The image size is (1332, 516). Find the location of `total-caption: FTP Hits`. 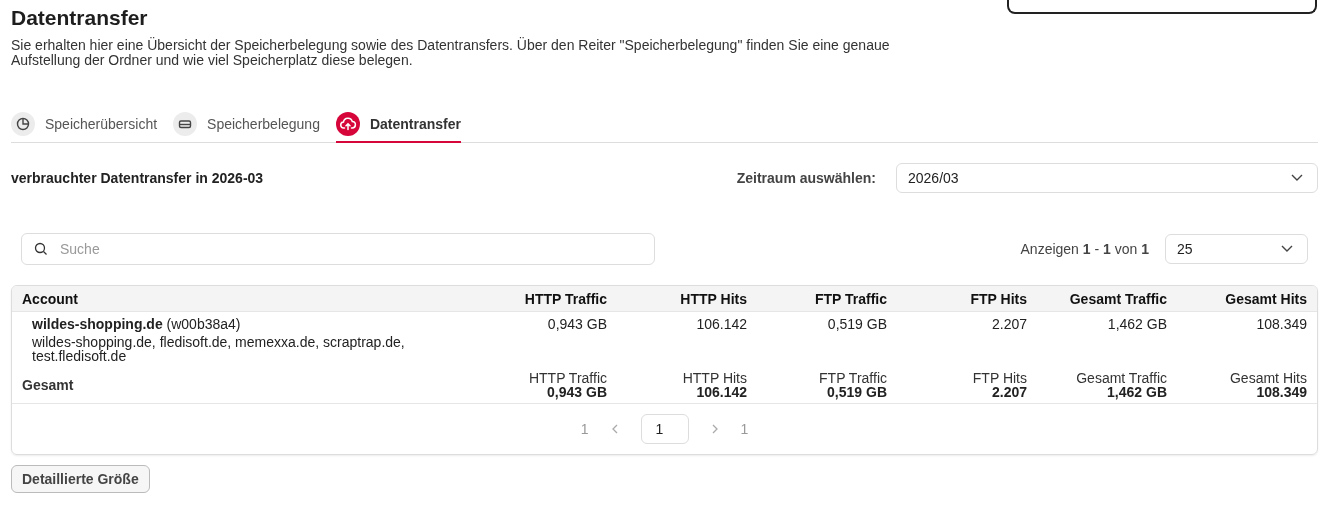

total-caption: FTP Hits is located at coordinates (999, 378).